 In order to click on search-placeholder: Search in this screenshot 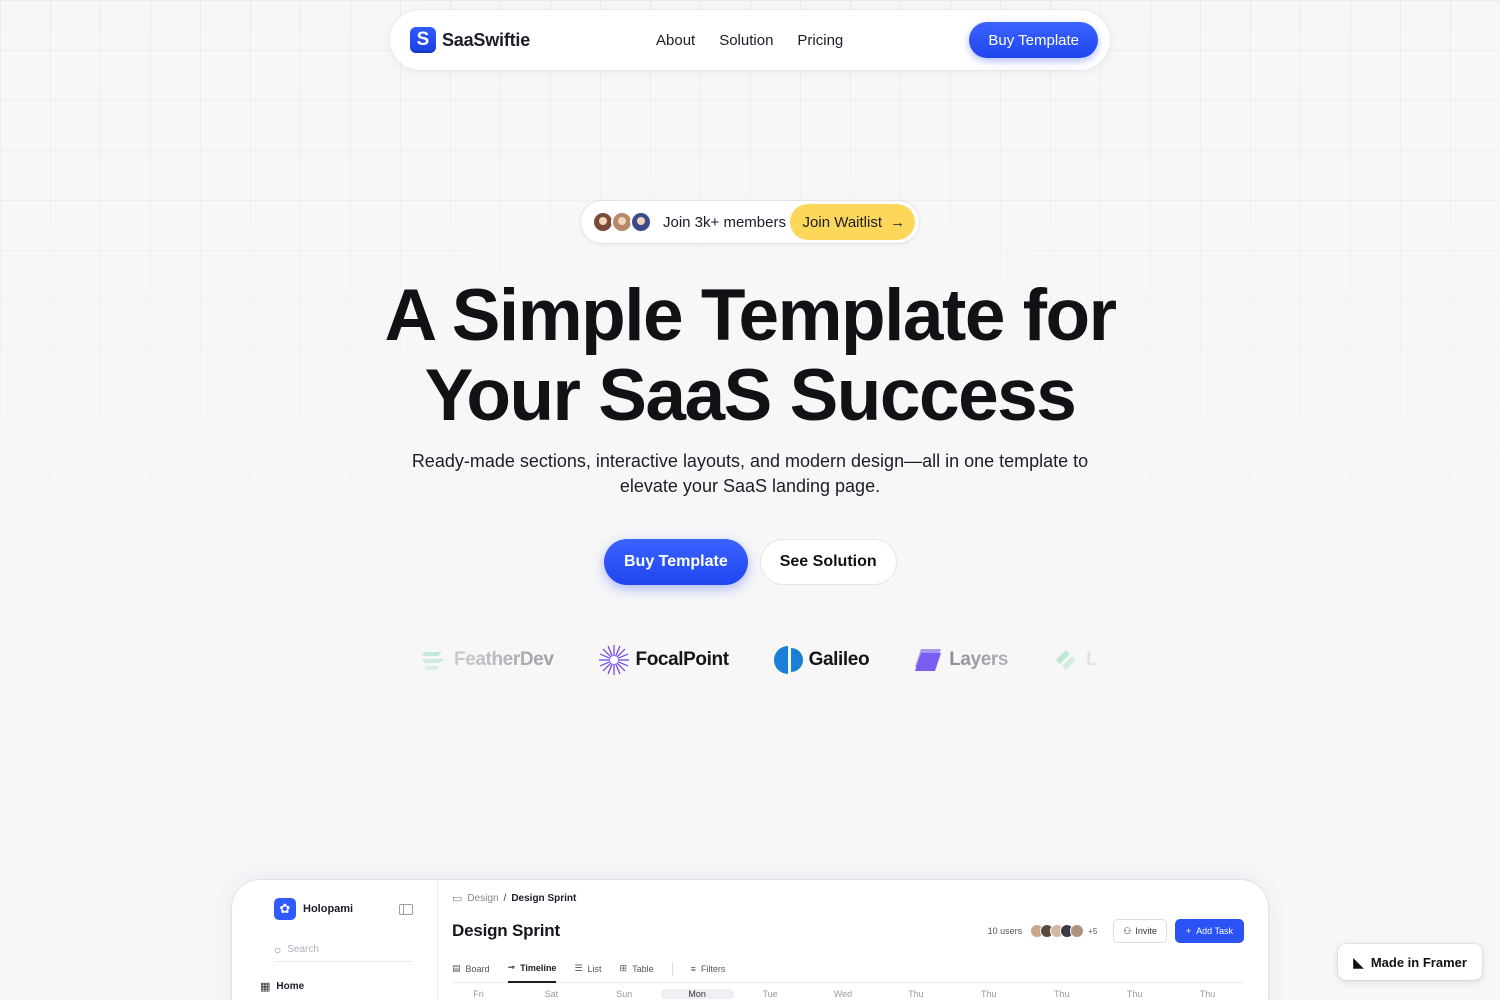, I will do `click(303, 949)`.